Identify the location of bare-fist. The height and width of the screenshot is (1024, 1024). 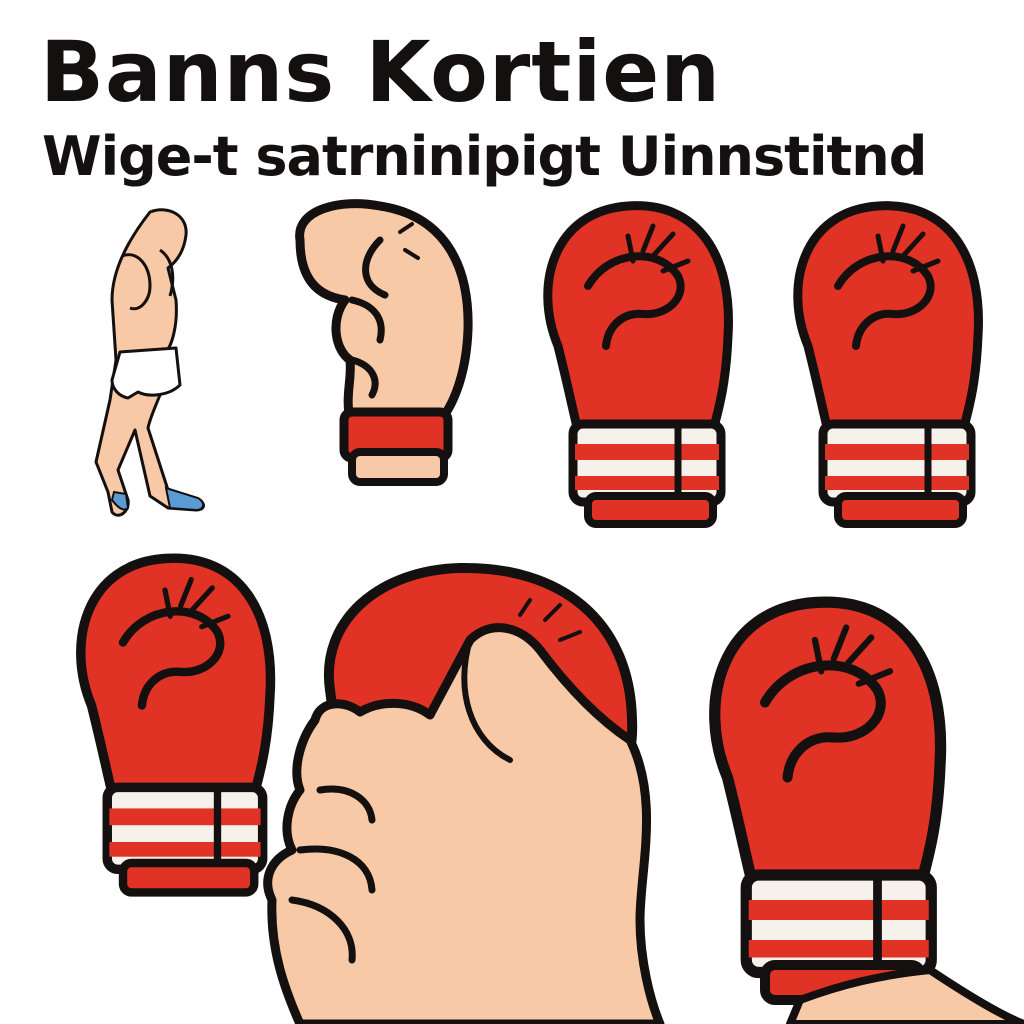
(384, 342).